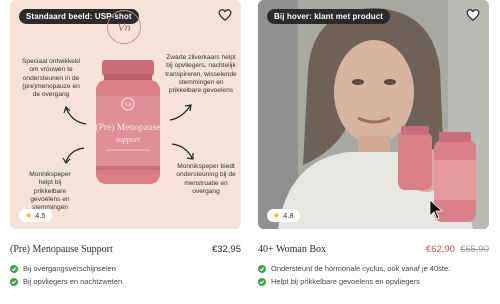 The width and height of the screenshot is (500, 304). I want to click on rating-badge: ★ 4.5, so click(35, 215).